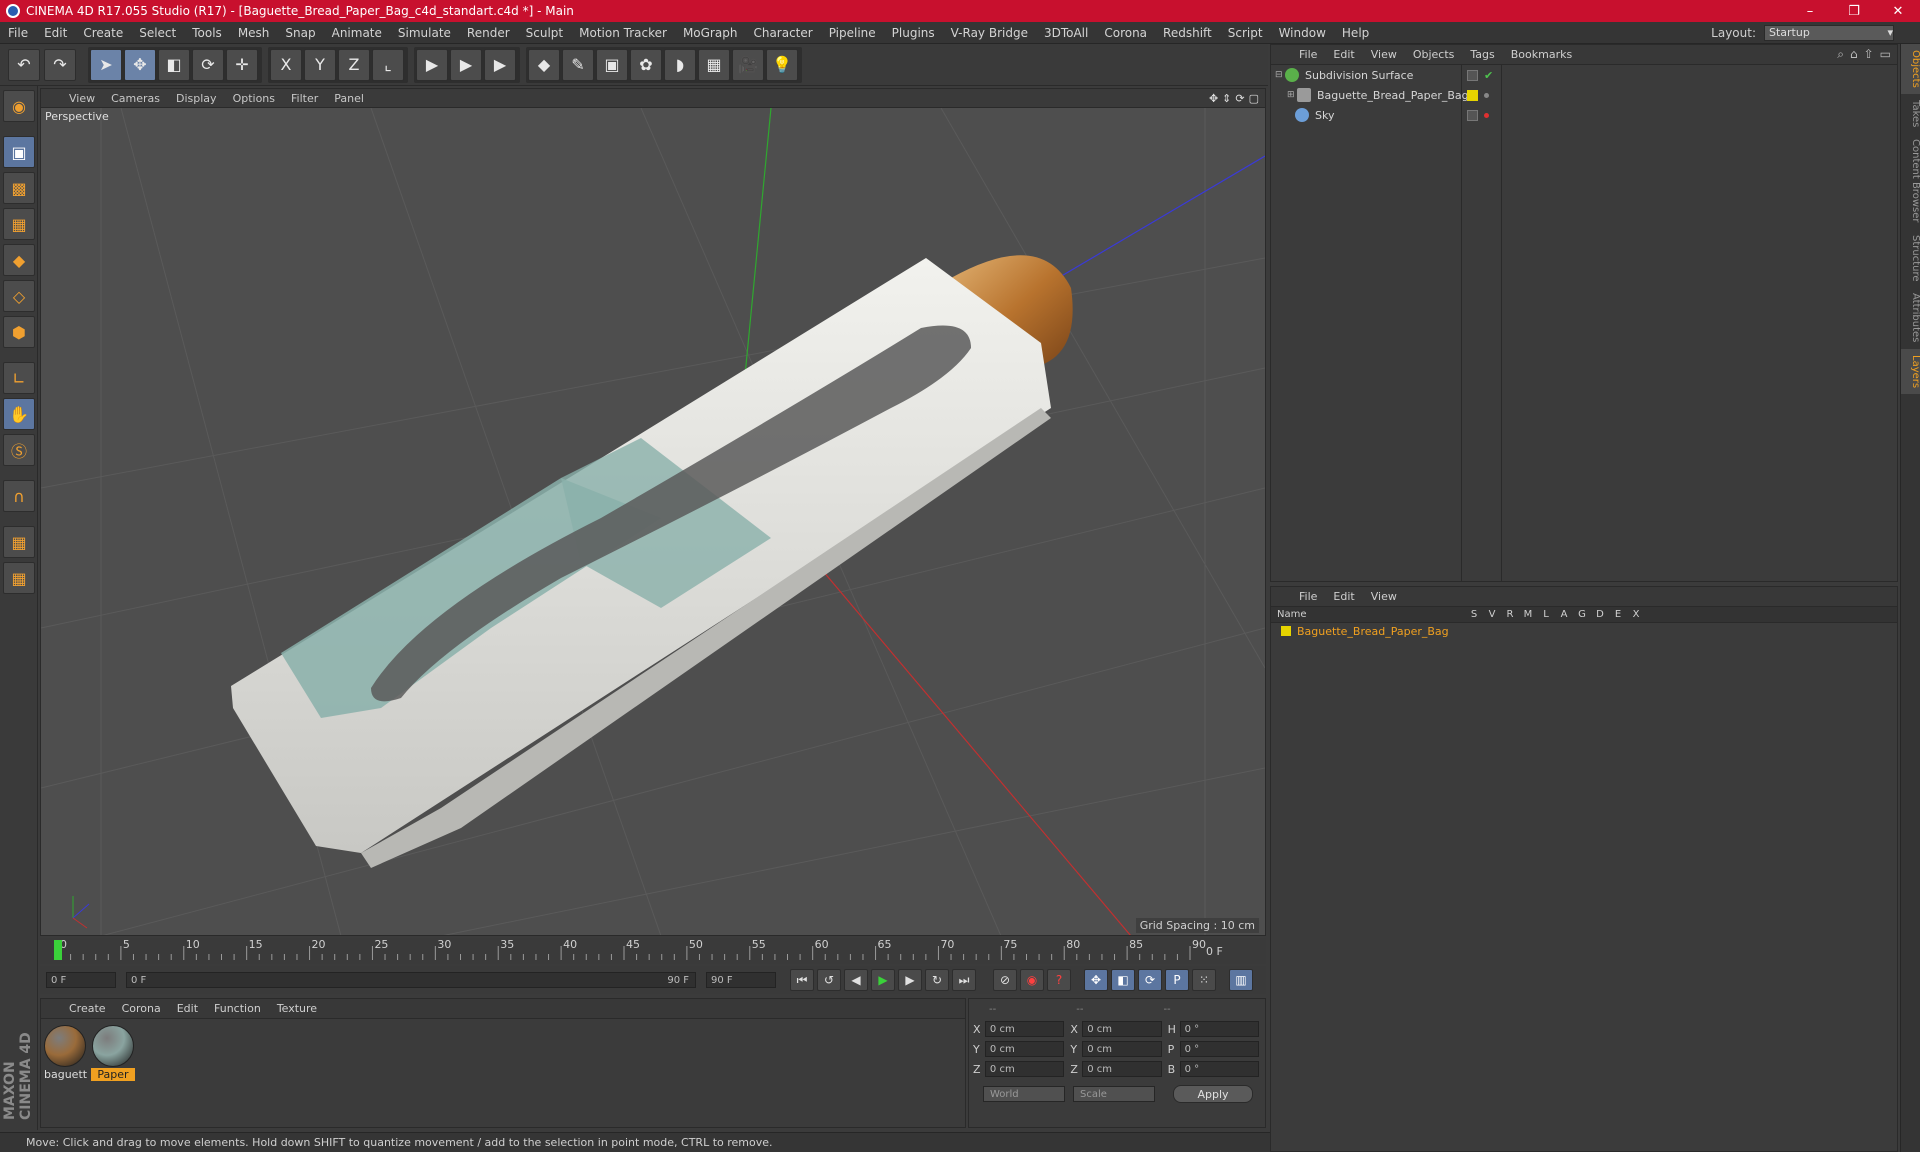 Image resolution: width=1920 pixels, height=1152 pixels. What do you see at coordinates (19, 188) in the screenshot?
I see `texture-mode-icon: ▩` at bounding box center [19, 188].